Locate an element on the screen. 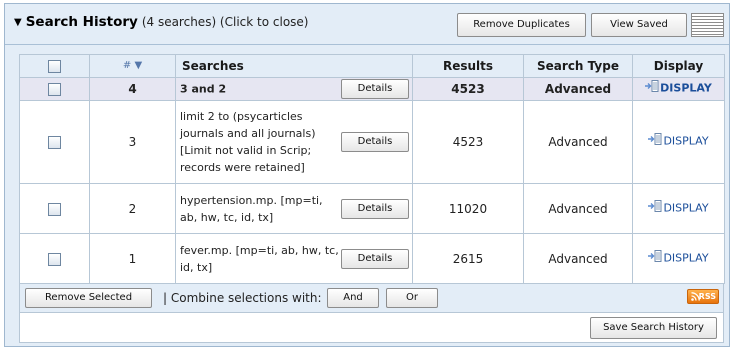 This screenshot has width=736, height=350. save-search-history-button: Save Search History is located at coordinates (653, 328).